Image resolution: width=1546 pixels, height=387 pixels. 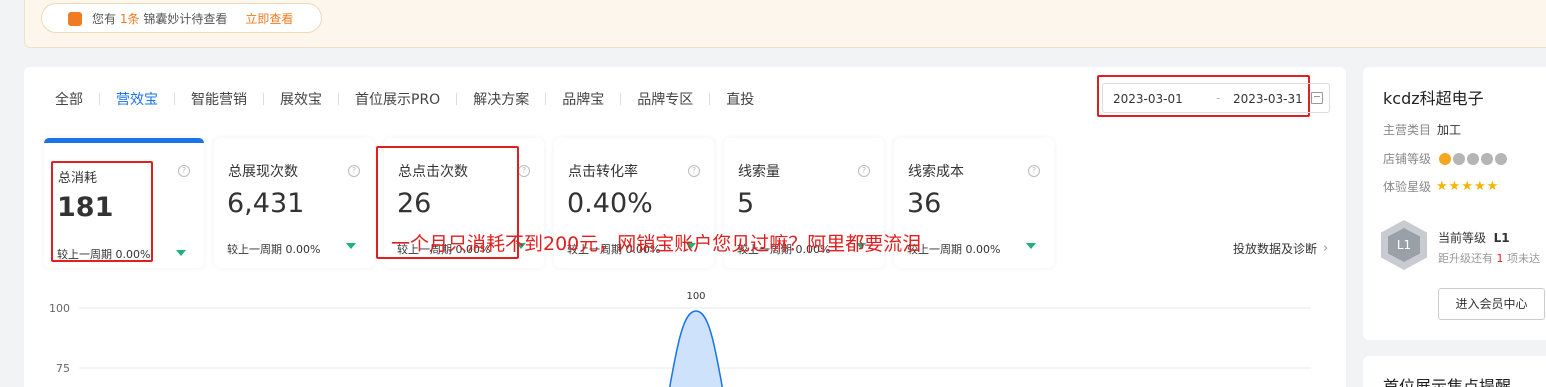 I want to click on tab-label: 品牌专区, so click(x=665, y=100).